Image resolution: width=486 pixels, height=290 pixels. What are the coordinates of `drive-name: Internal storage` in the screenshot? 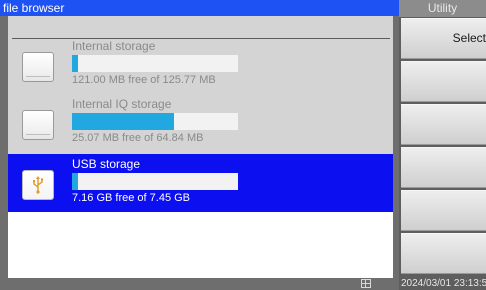 It's located at (114, 46).